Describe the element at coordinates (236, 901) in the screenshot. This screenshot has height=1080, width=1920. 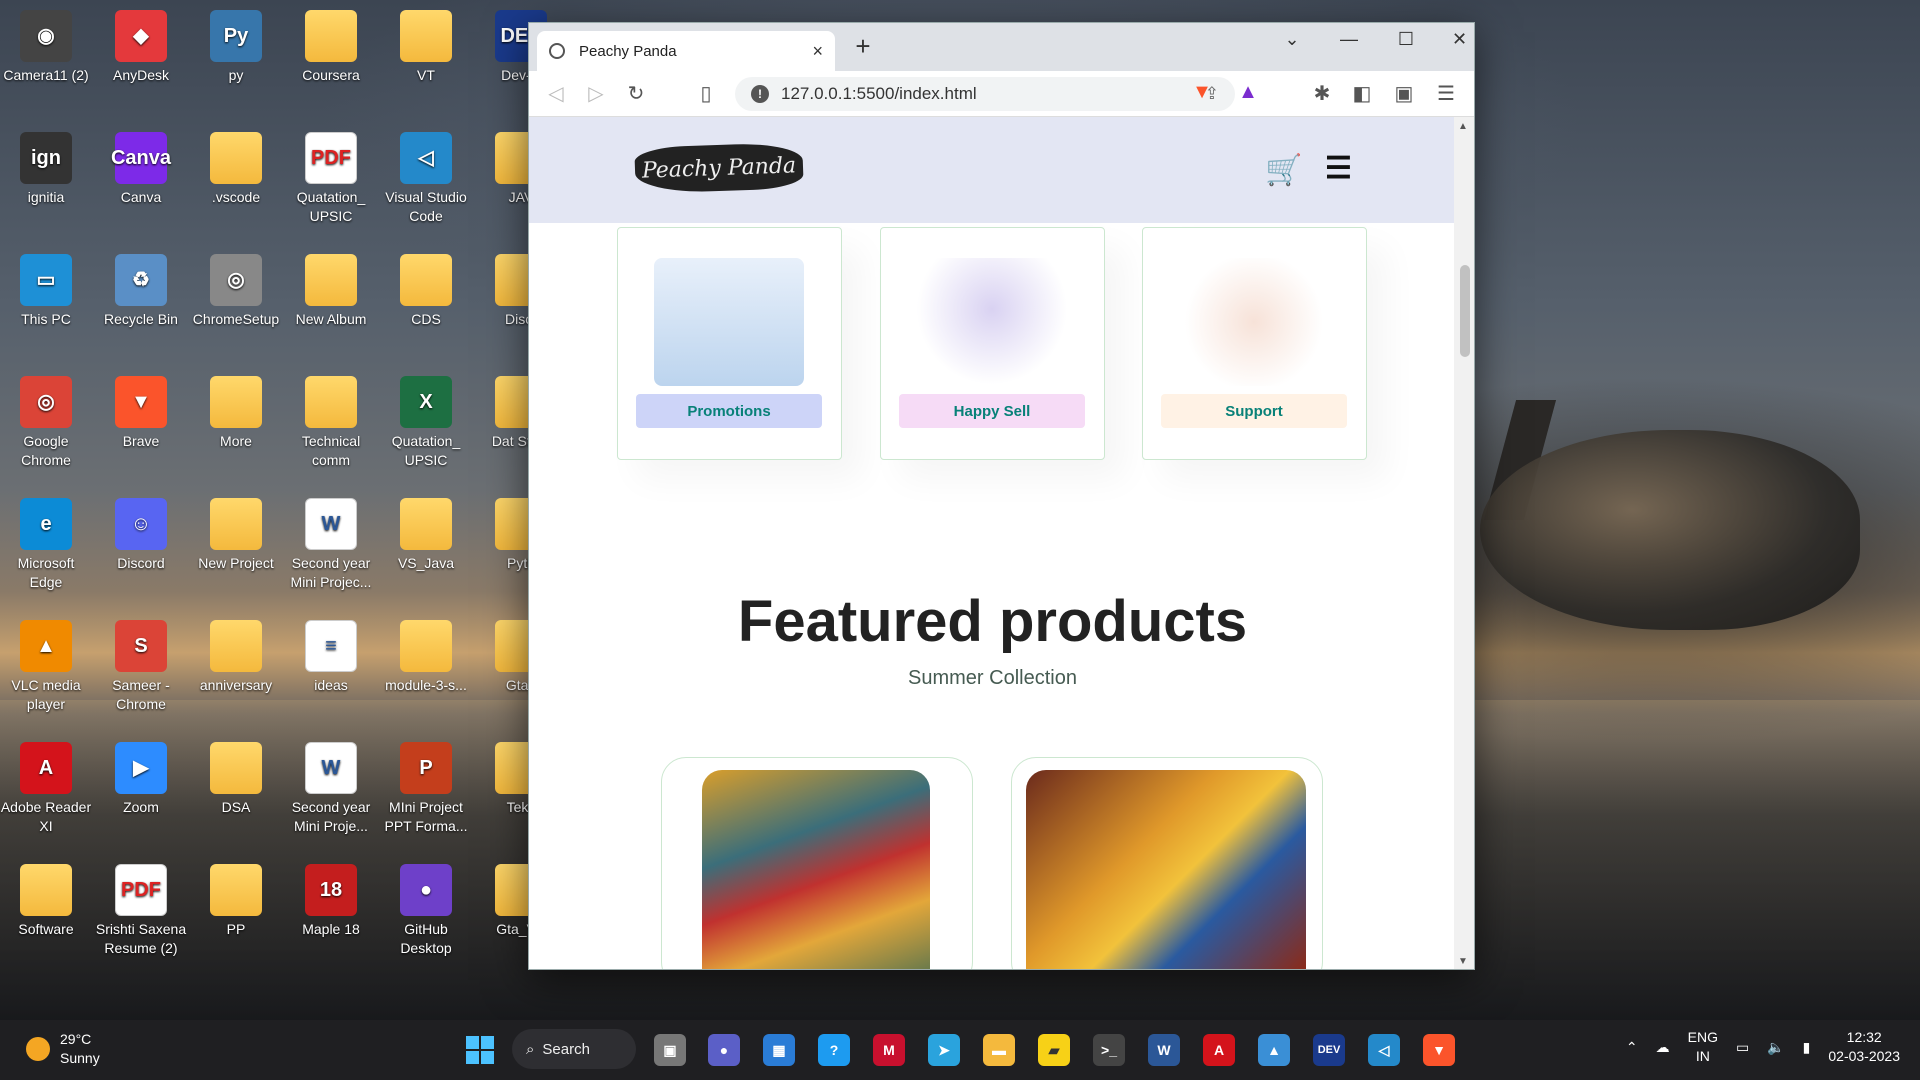
I see `desktop-icon: PP` at that location.